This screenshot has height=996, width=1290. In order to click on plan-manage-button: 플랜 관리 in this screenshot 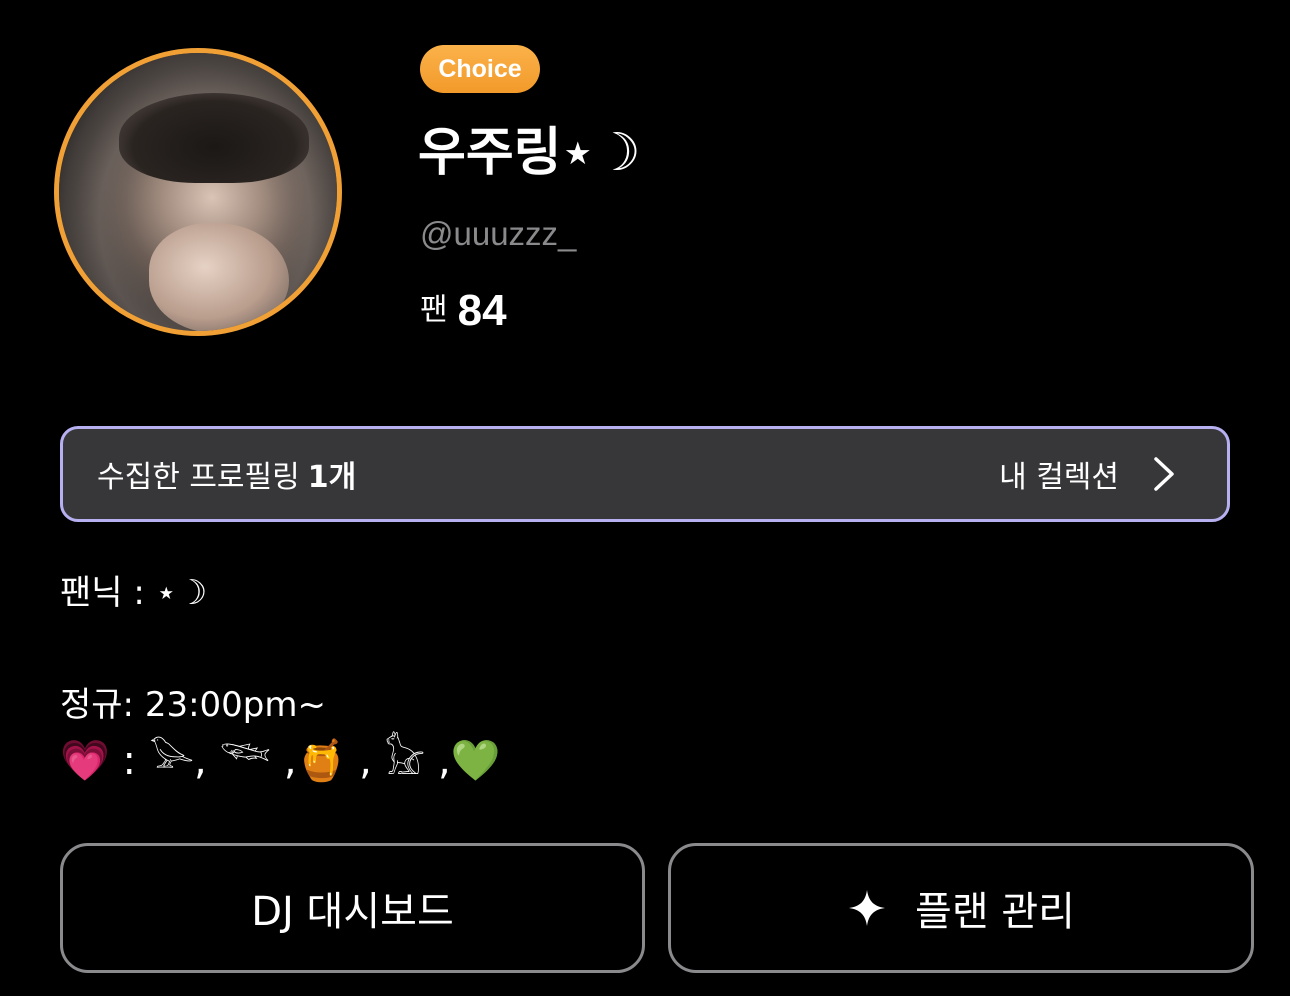, I will do `click(961, 908)`.